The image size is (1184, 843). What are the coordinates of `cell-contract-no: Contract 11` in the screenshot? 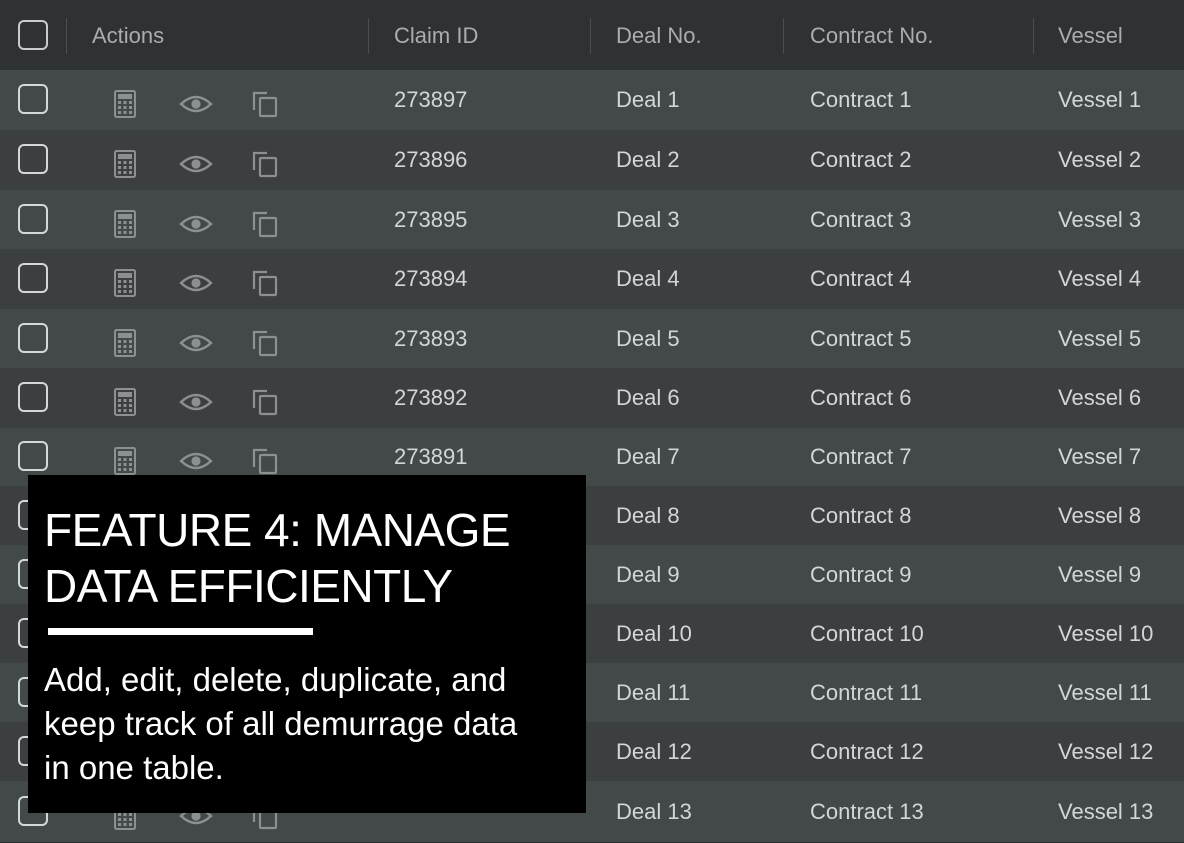 It's located at (866, 692).